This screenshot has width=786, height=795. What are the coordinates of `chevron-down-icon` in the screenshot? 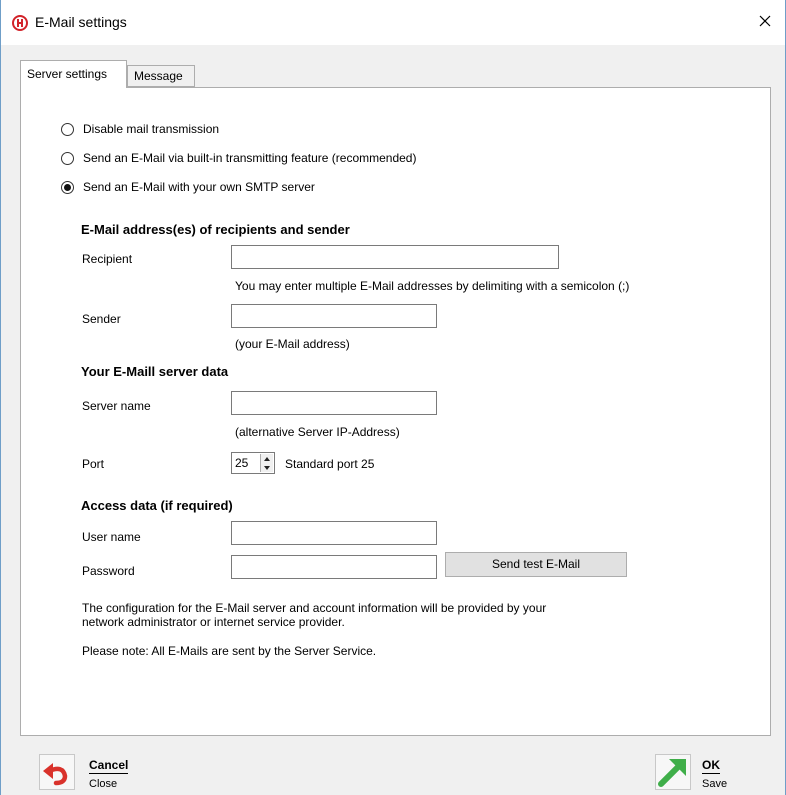 It's located at (267, 467).